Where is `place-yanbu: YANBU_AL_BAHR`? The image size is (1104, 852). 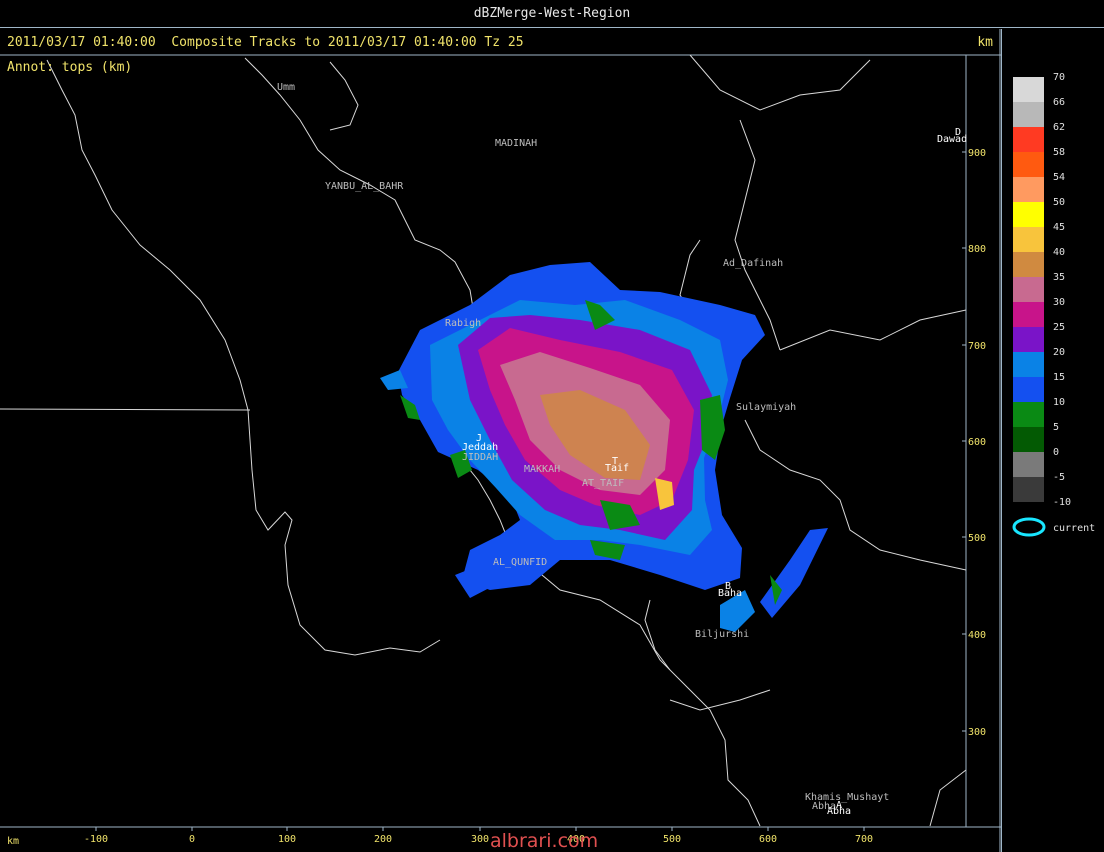
place-yanbu: YANBU_AL_BAHR is located at coordinates (364, 186).